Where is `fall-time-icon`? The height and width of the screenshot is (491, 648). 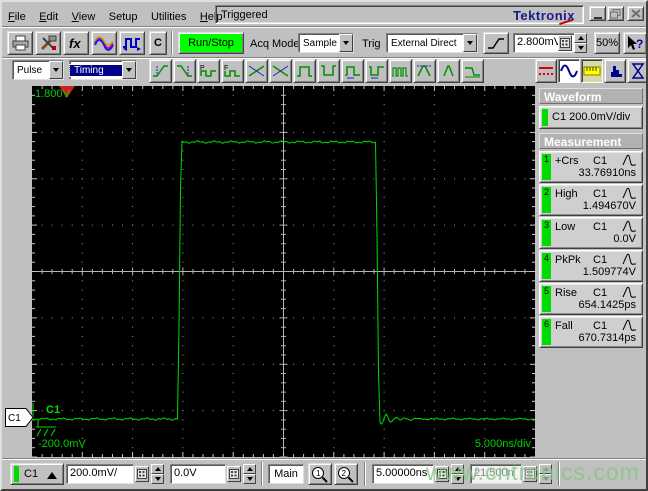
fall-time-icon is located at coordinates (184, 71).